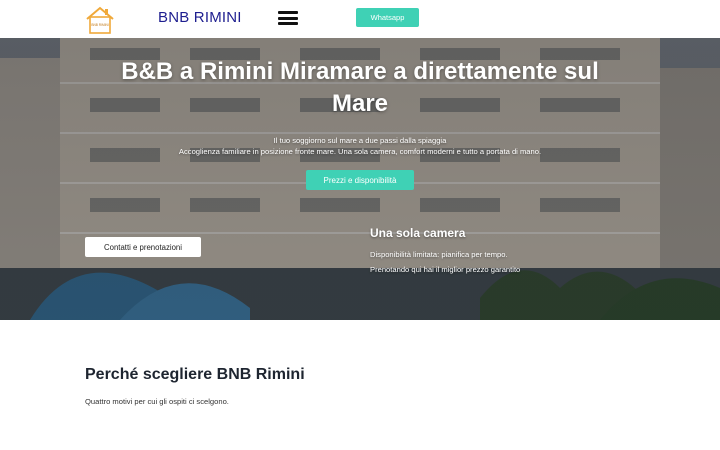 This screenshot has width=720, height=450. I want to click on prices-availability-button: Prezzi e disponibilità, so click(360, 180).